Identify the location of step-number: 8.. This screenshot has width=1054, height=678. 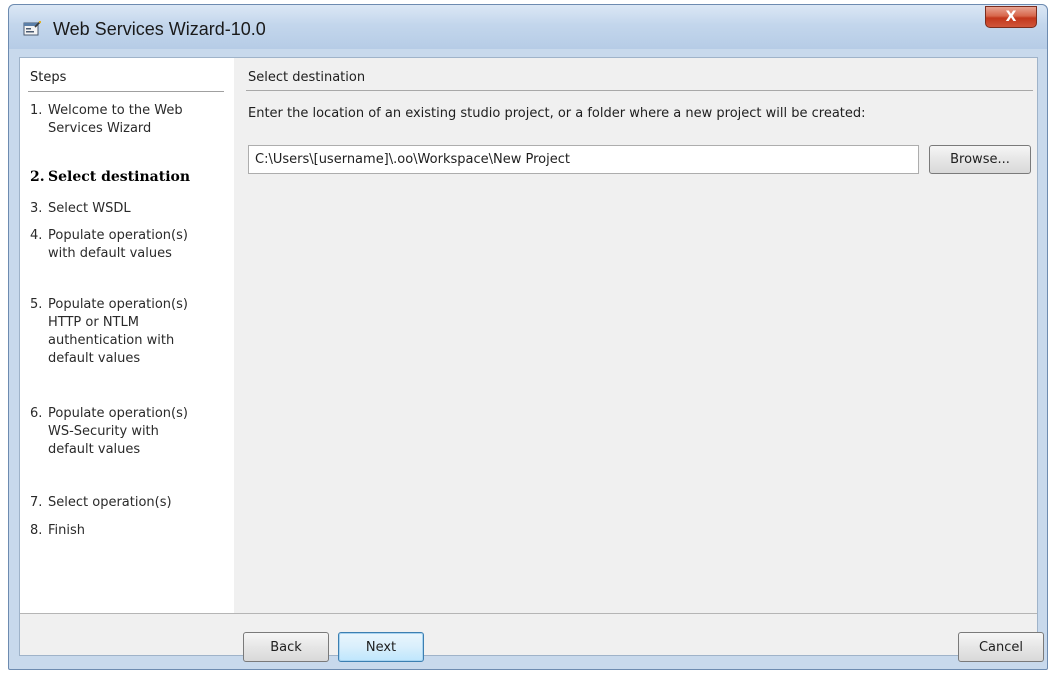
(36, 530).